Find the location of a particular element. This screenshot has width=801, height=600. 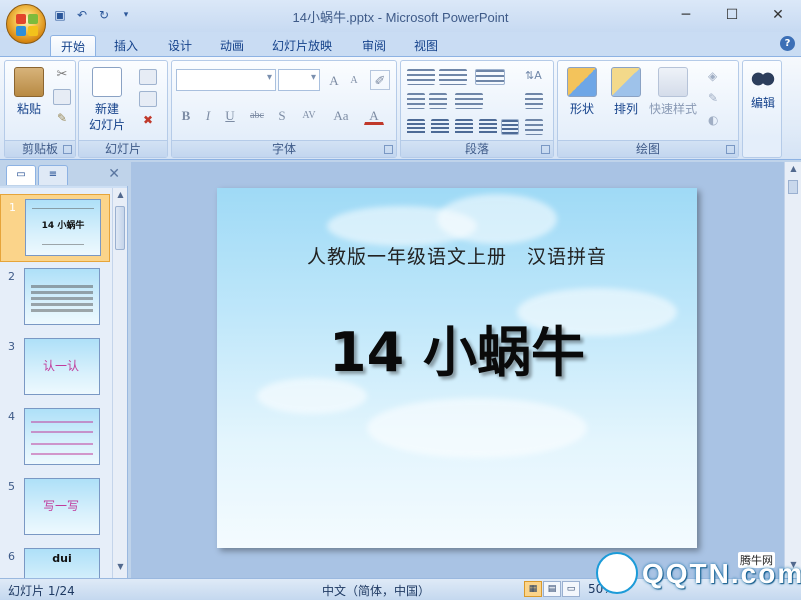

maximize-button: ☐ is located at coordinates (732, 15).